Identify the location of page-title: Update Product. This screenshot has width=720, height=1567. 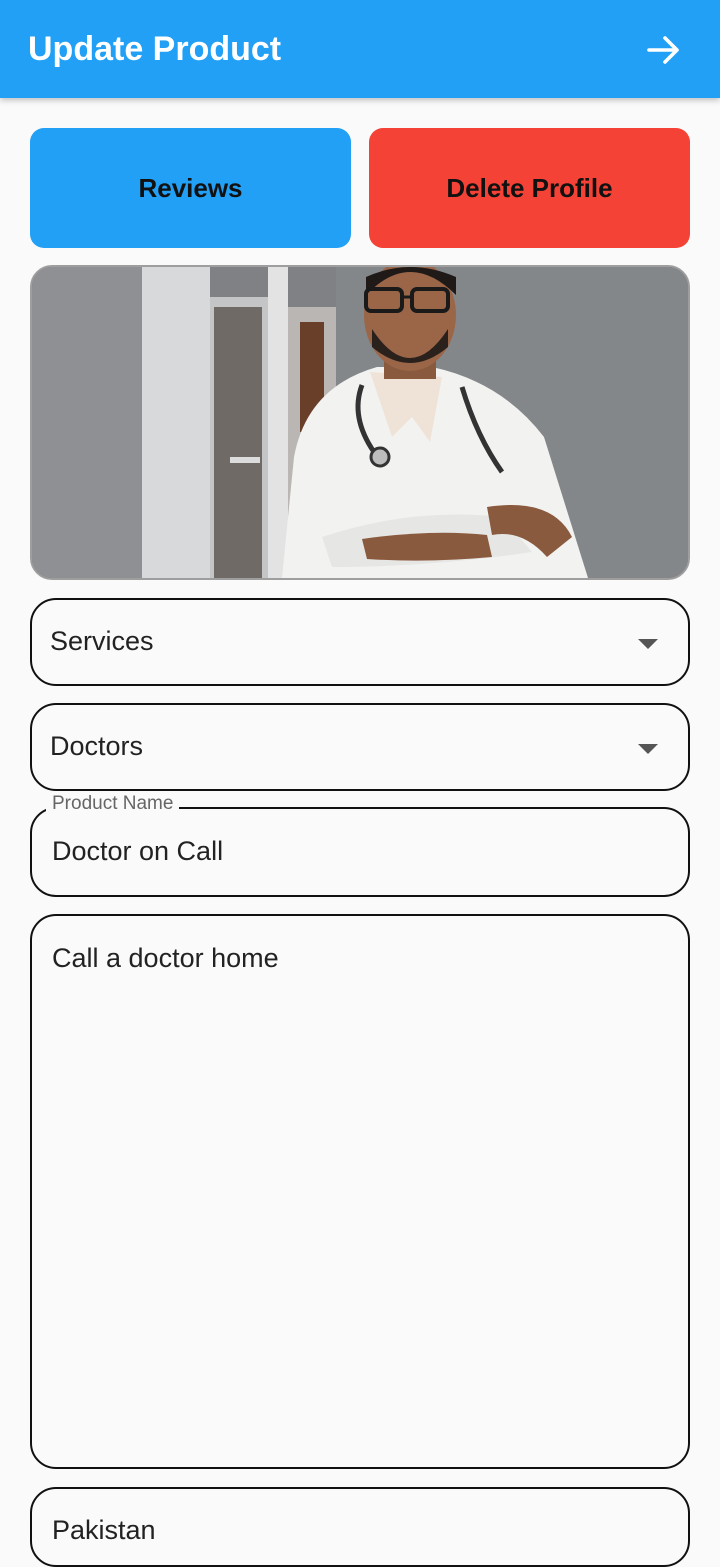
(155, 49).